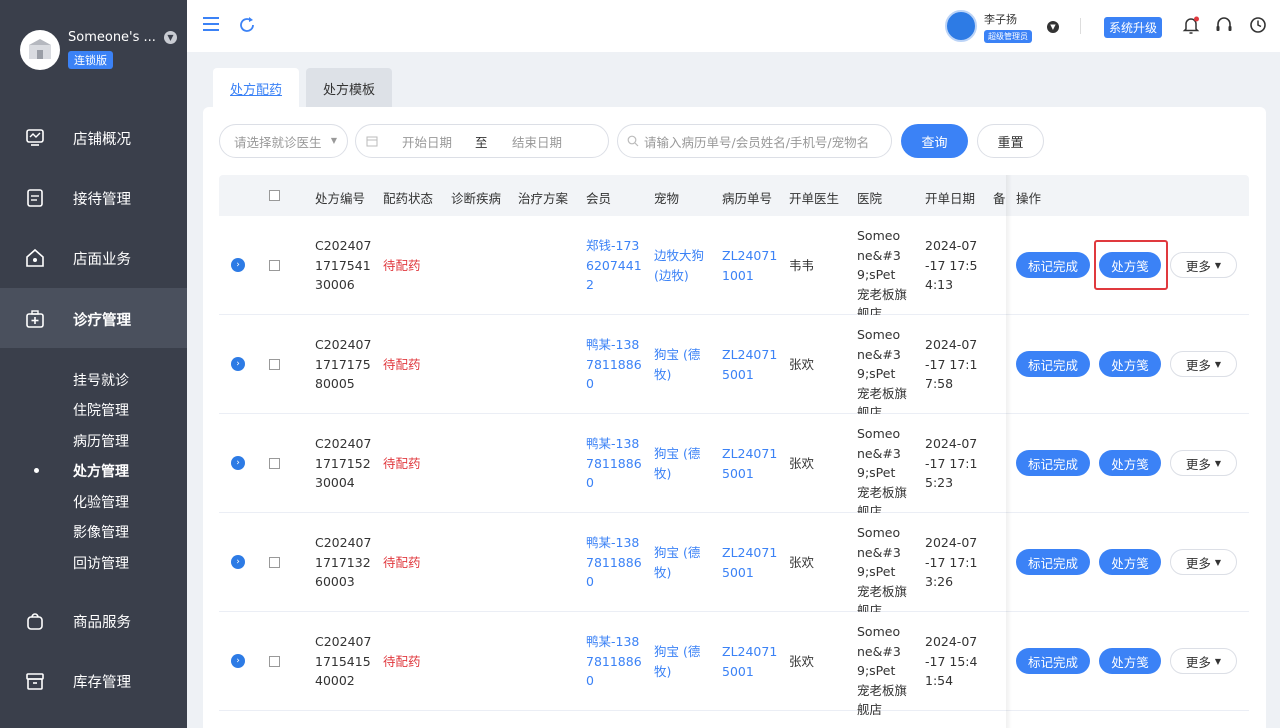  What do you see at coordinates (961, 26) in the screenshot?
I see `avatar` at bounding box center [961, 26].